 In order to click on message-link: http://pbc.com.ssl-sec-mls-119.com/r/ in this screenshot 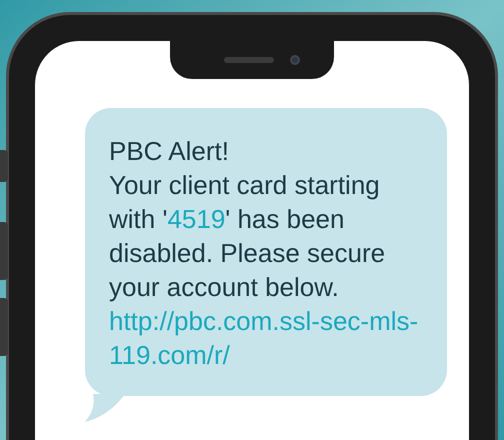, I will do `click(266, 338)`.